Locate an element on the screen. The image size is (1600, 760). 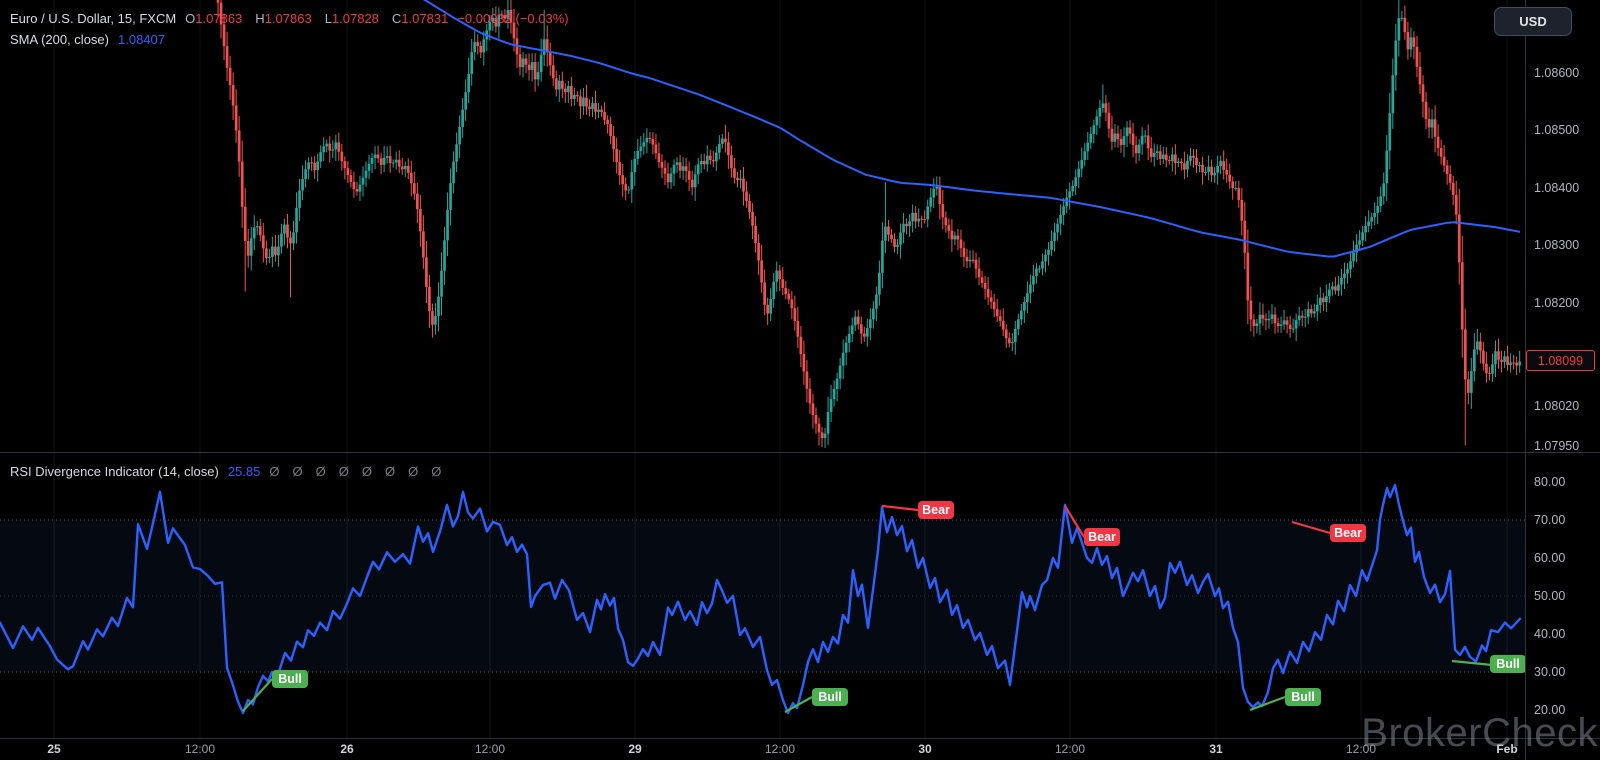
symbol-title: Euro / U.S. Dollar, 15, FXCM is located at coordinates (93, 18).